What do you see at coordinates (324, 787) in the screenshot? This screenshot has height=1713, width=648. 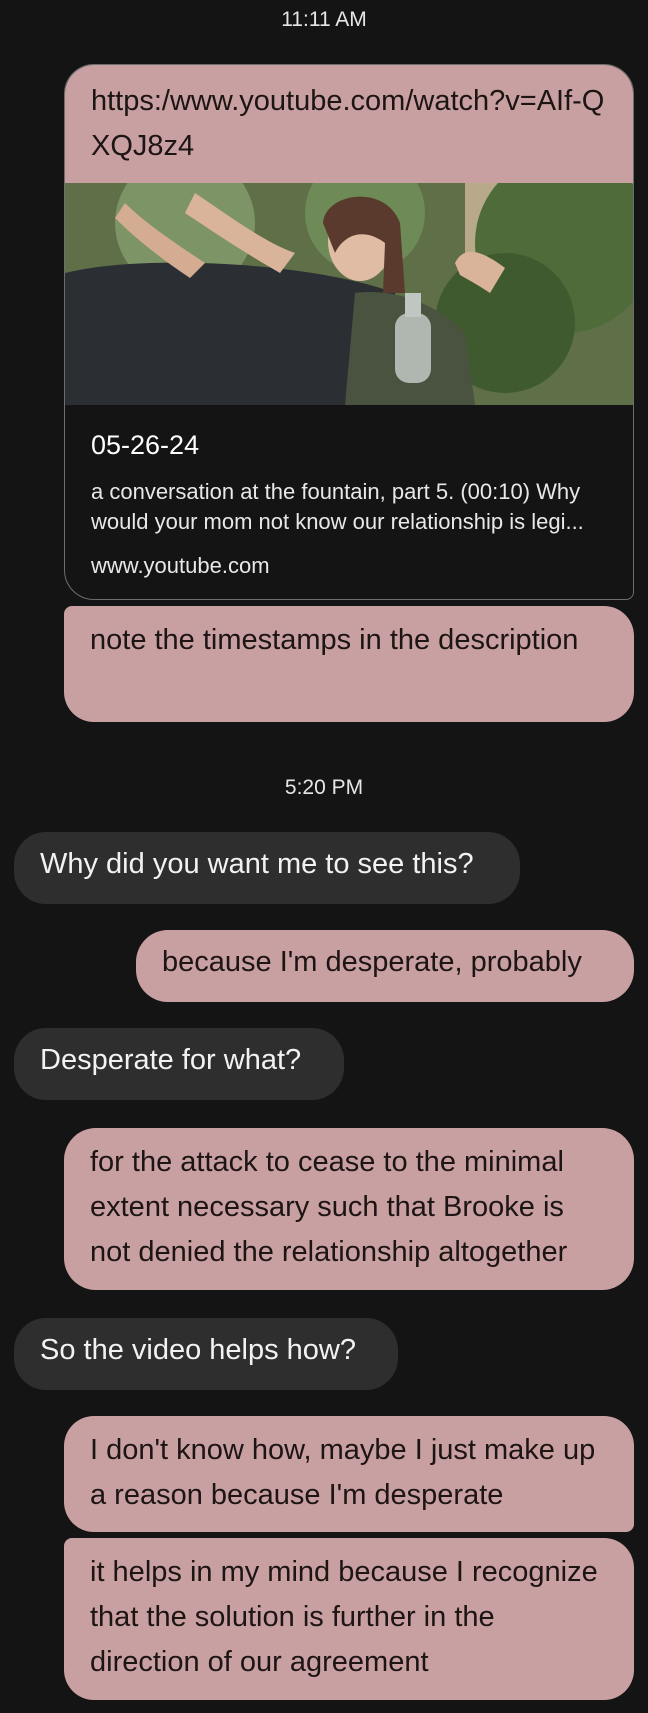 I see `timestamp: 5:20 PM` at bounding box center [324, 787].